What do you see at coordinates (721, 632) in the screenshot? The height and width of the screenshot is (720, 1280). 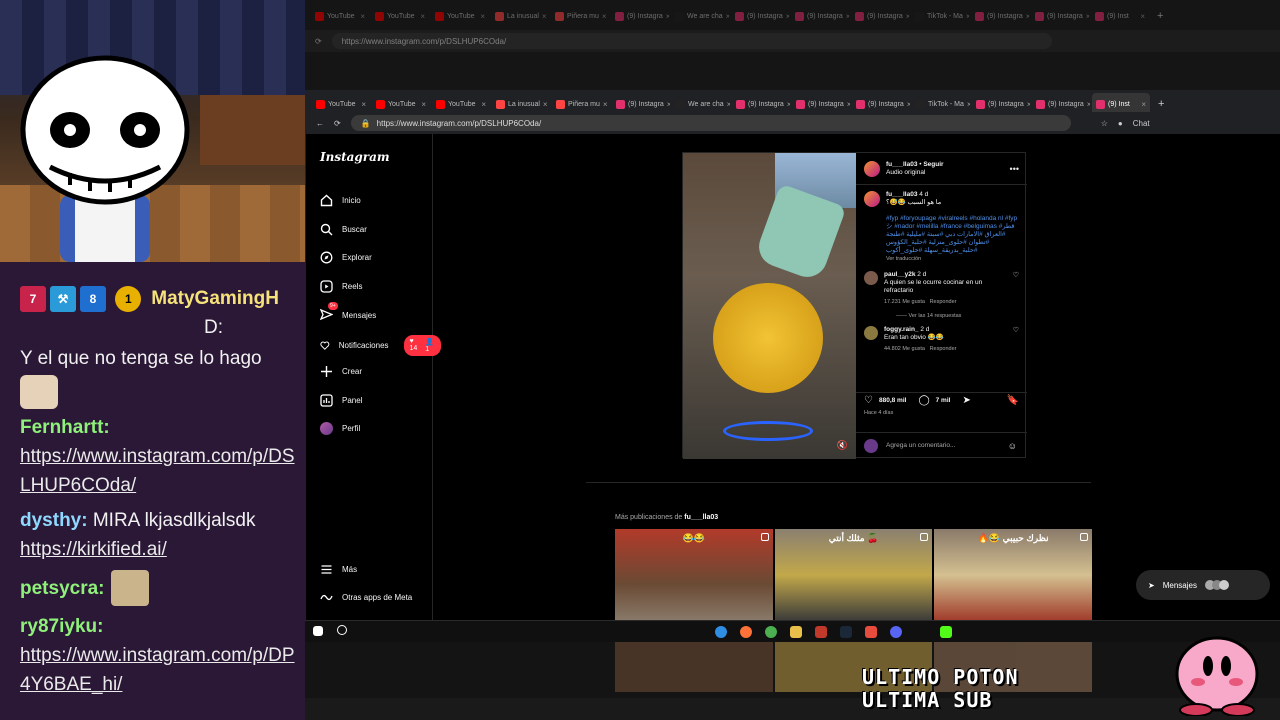 I see `edge-icon` at bounding box center [721, 632].